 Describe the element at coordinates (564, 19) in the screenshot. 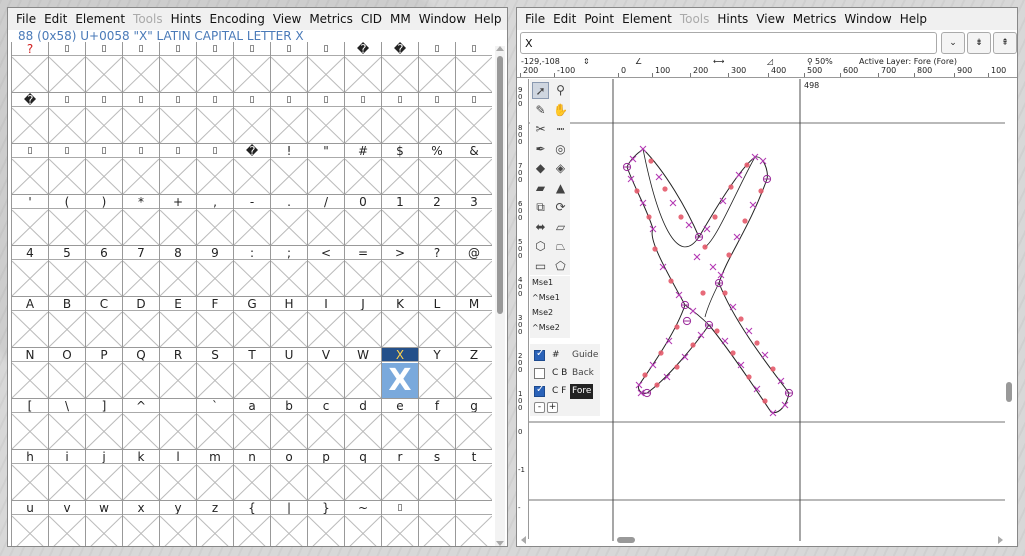

I see `ov-menu-edit: Edit` at that location.